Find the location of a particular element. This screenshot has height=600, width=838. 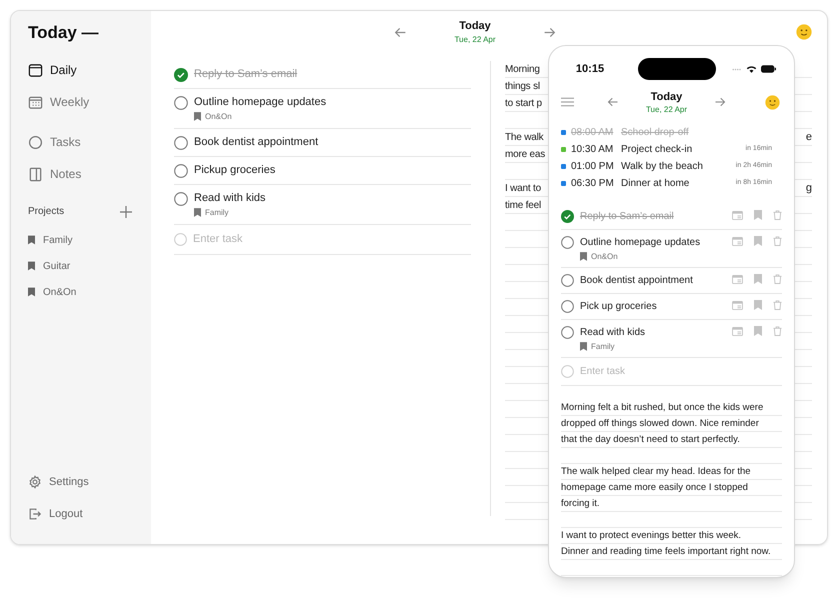

plus-icon is located at coordinates (126, 212).